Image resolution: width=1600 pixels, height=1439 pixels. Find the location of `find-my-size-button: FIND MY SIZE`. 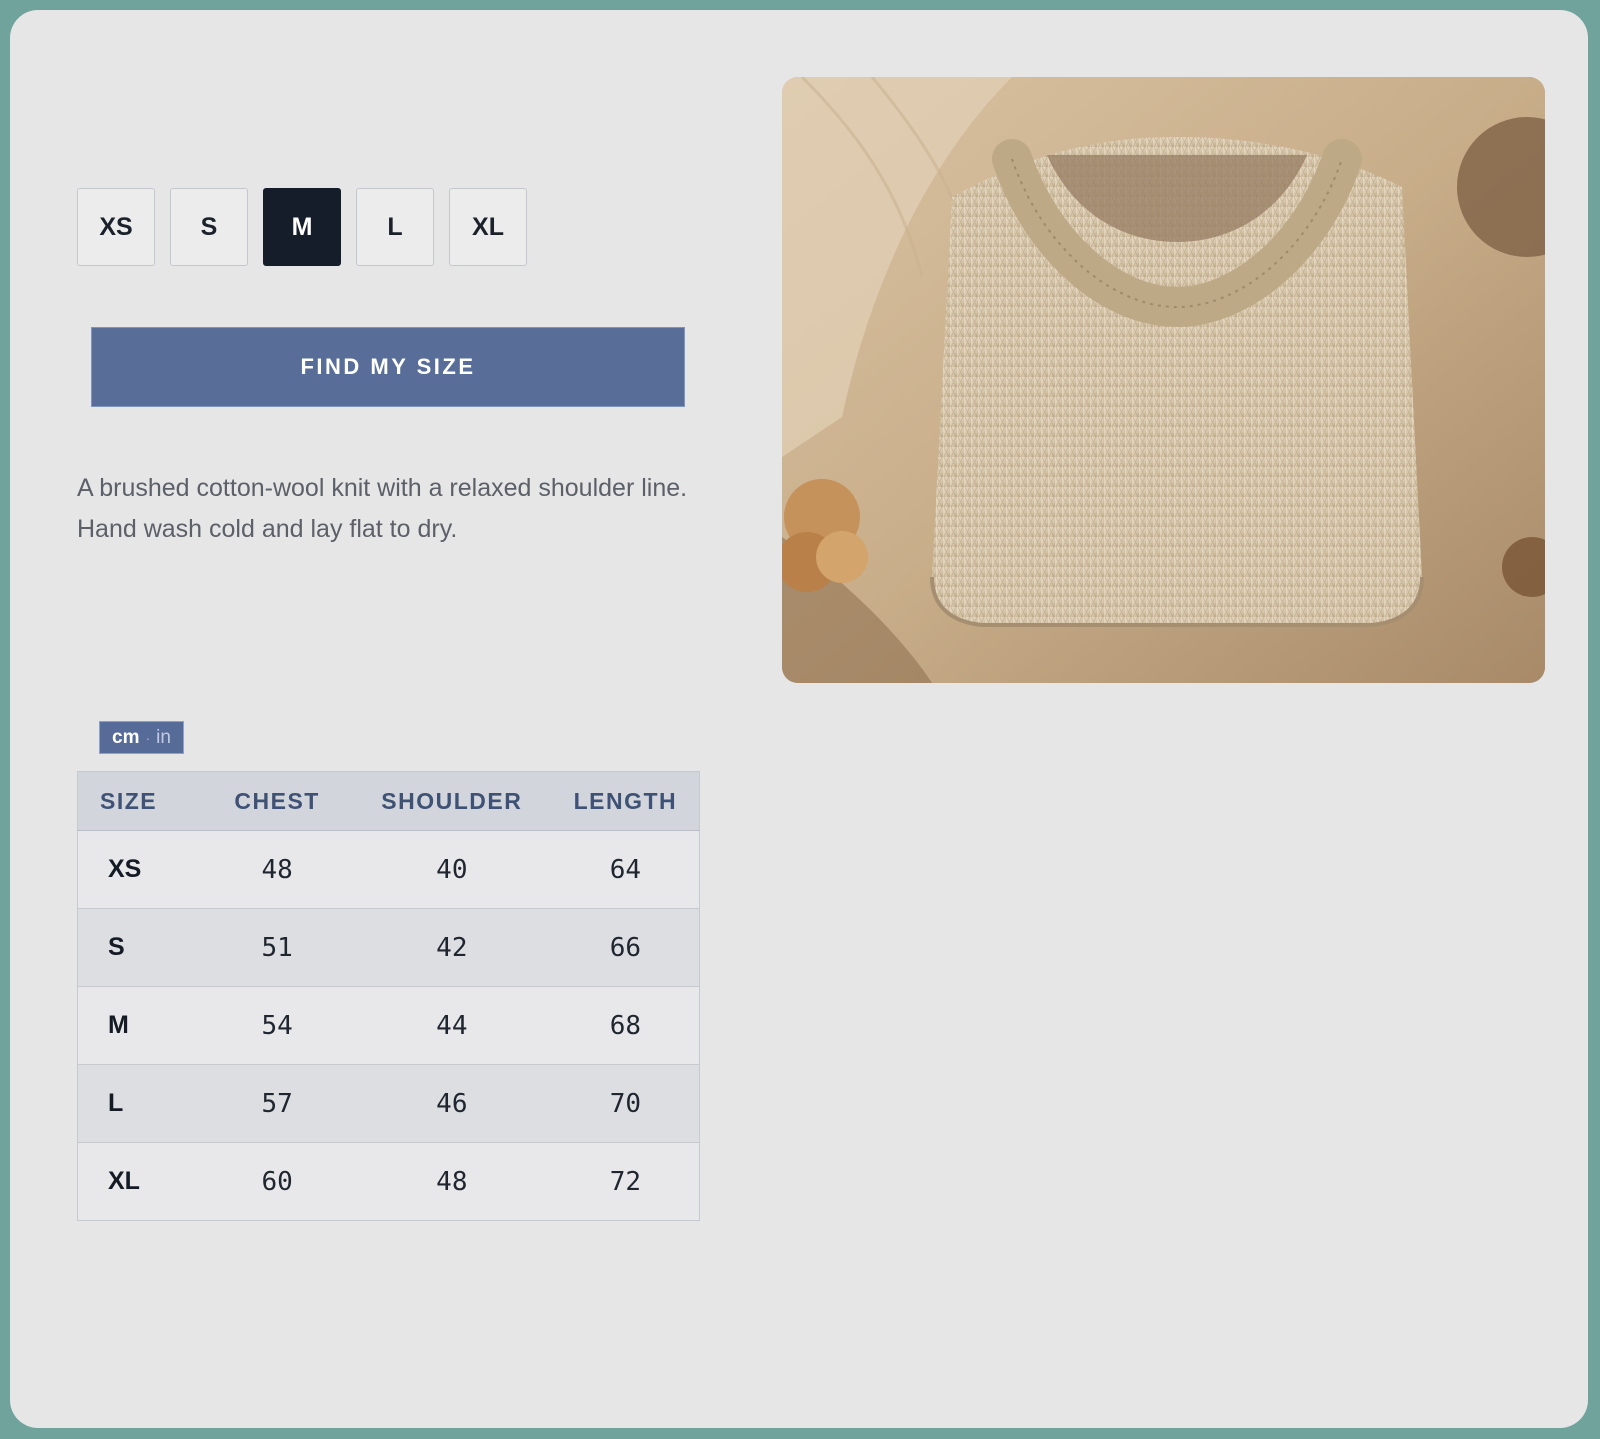

find-my-size-button: FIND MY SIZE is located at coordinates (388, 367).